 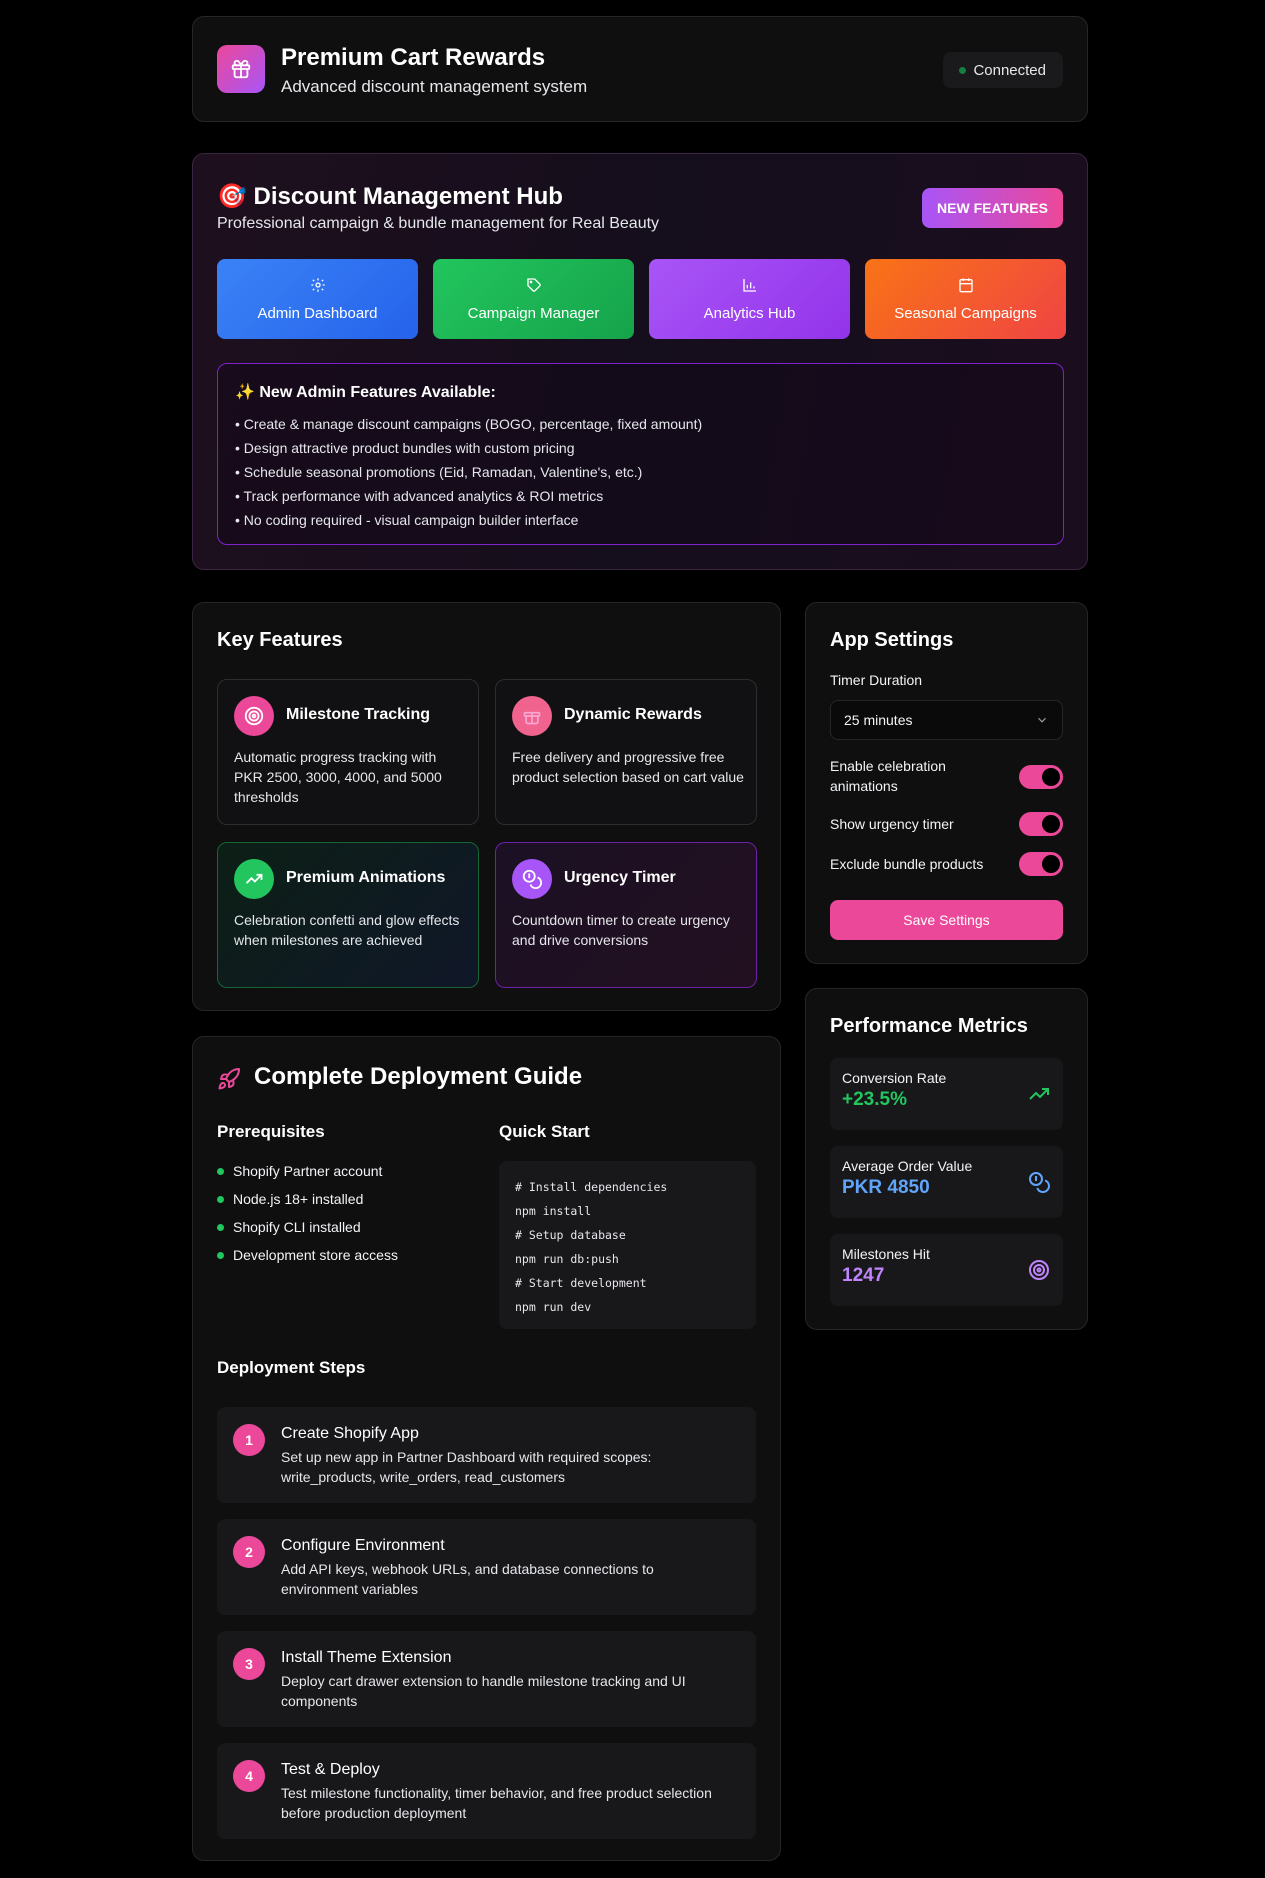 I want to click on code-line: npm run dev, so click(x=553, y=1307).